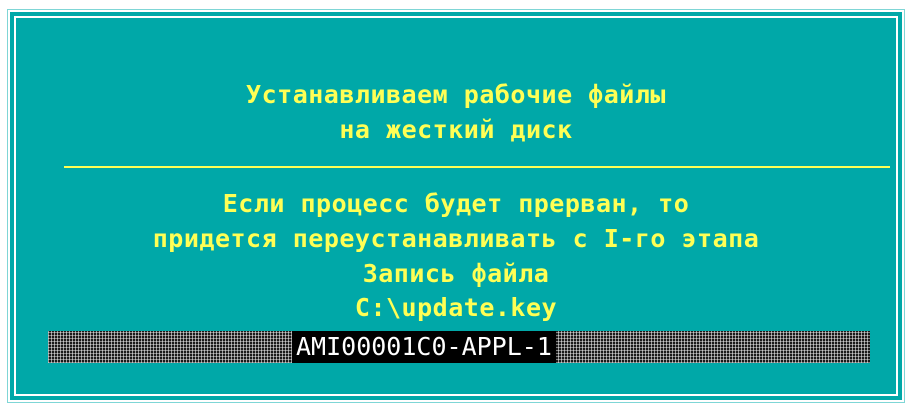 Image resolution: width=916 pixels, height=414 pixels. I want to click on title-line-2: на жесткий диск, so click(456, 129).